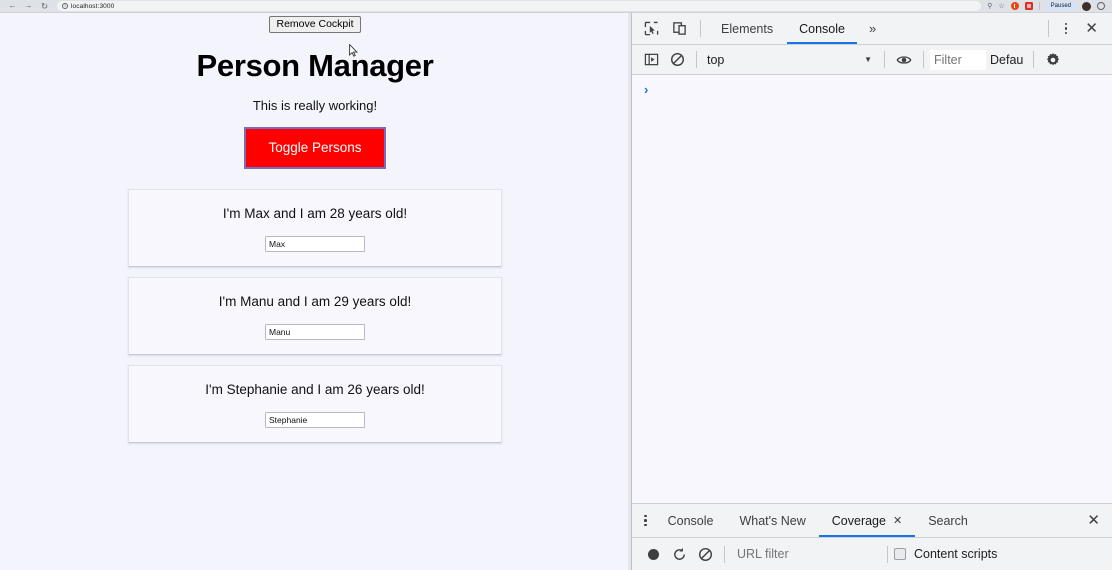  I want to click on browser-toolbar: ← → ↻ i localhost:3000 ⚲ ☆ Paused, so click(556, 6).